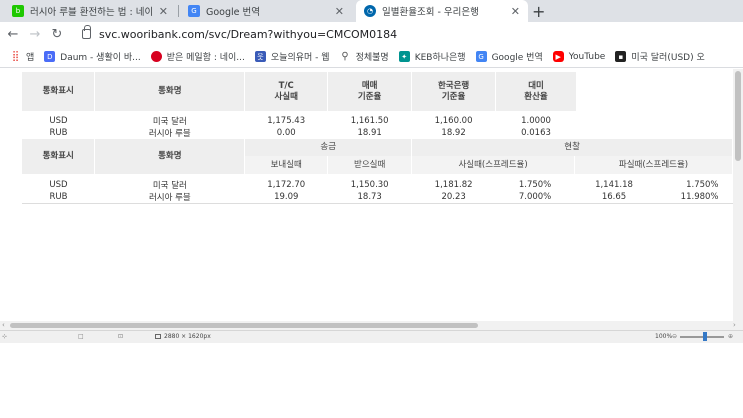 The width and height of the screenshot is (743, 418). What do you see at coordinates (558, 56) in the screenshot?
I see `youtube-icon: ▶` at bounding box center [558, 56].